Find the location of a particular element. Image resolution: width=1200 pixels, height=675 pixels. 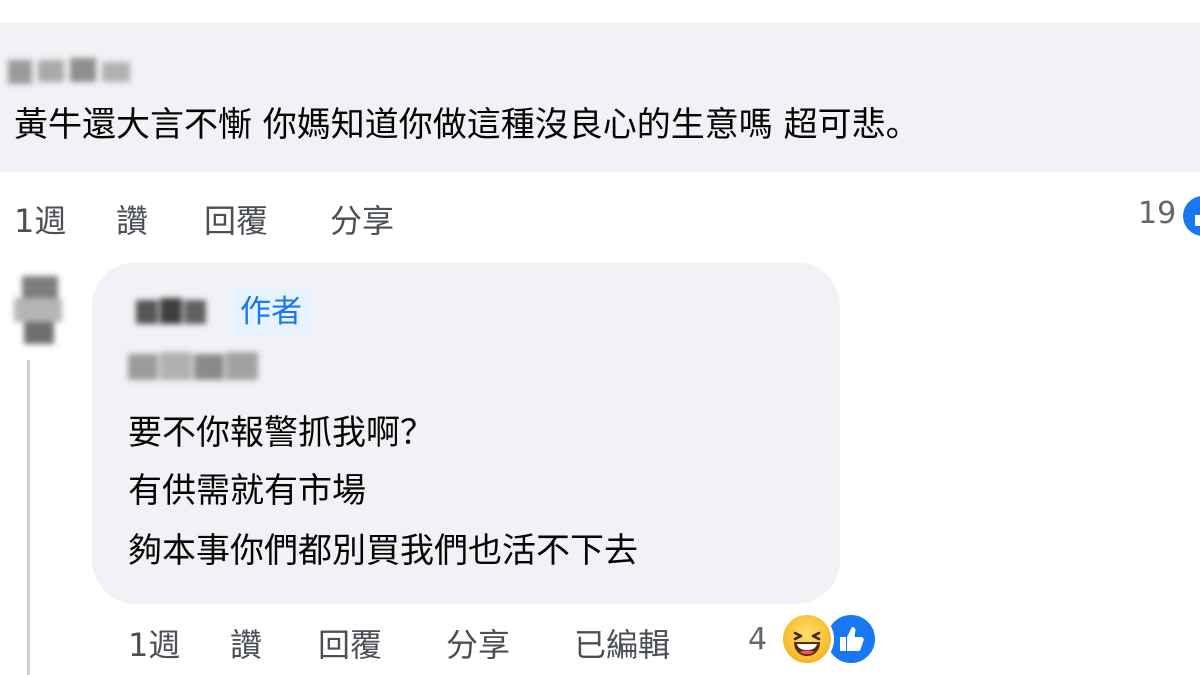

reply-like-link: 讚 is located at coordinates (246, 643).